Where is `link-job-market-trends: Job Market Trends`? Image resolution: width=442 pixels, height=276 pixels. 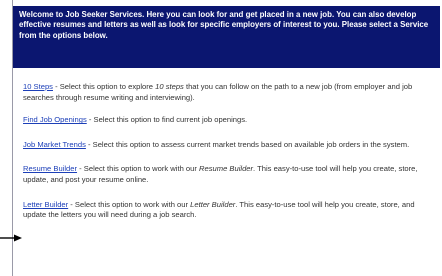
link-job-market-trends: Job Market Trends is located at coordinates (54, 144).